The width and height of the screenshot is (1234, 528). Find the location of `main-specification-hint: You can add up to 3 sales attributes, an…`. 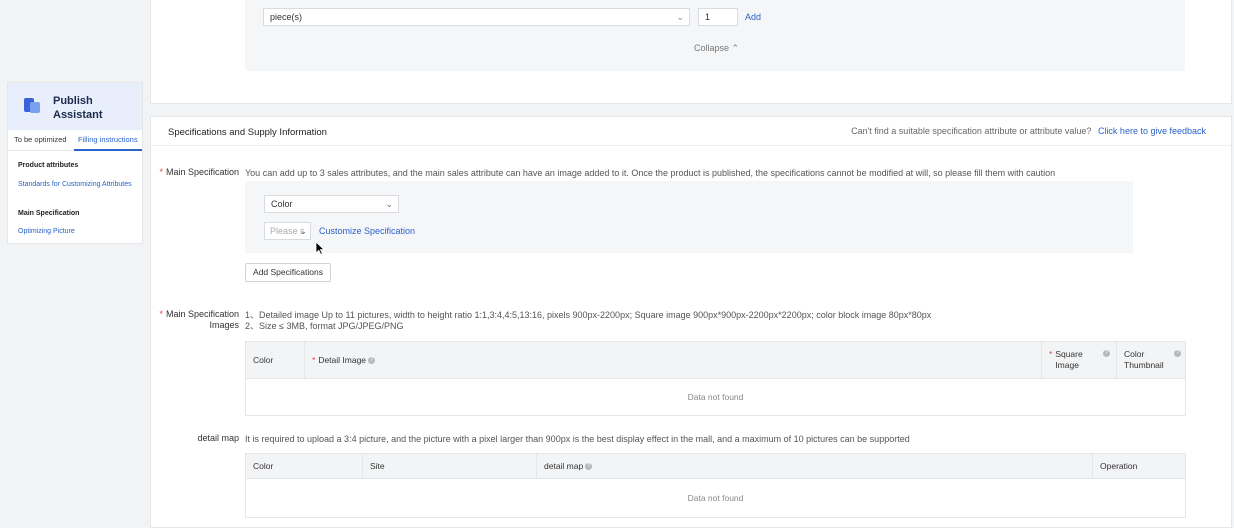

main-specification-hint: You can add up to 3 sales attributes, an… is located at coordinates (650, 173).